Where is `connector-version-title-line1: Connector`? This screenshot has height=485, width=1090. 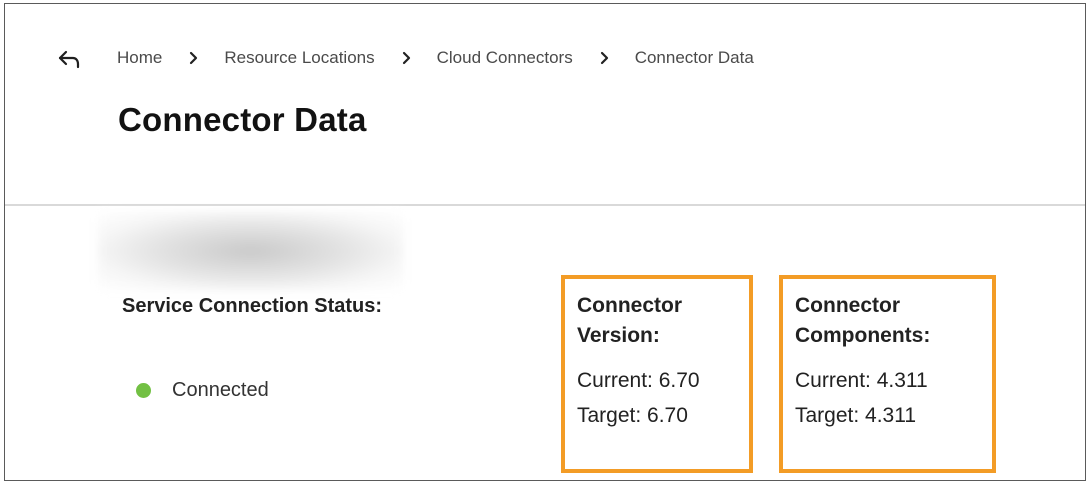
connector-version-title-line1: Connector is located at coordinates (629, 305).